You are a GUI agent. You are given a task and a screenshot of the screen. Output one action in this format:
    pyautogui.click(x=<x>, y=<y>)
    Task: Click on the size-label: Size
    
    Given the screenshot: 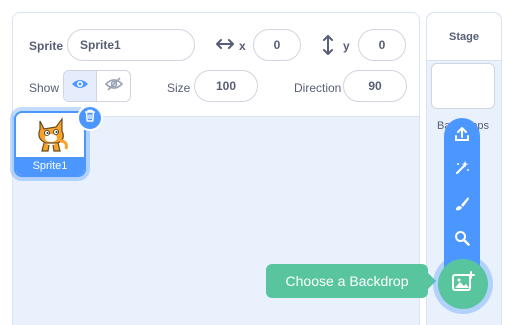 What is the action you would take?
    pyautogui.click(x=179, y=88)
    